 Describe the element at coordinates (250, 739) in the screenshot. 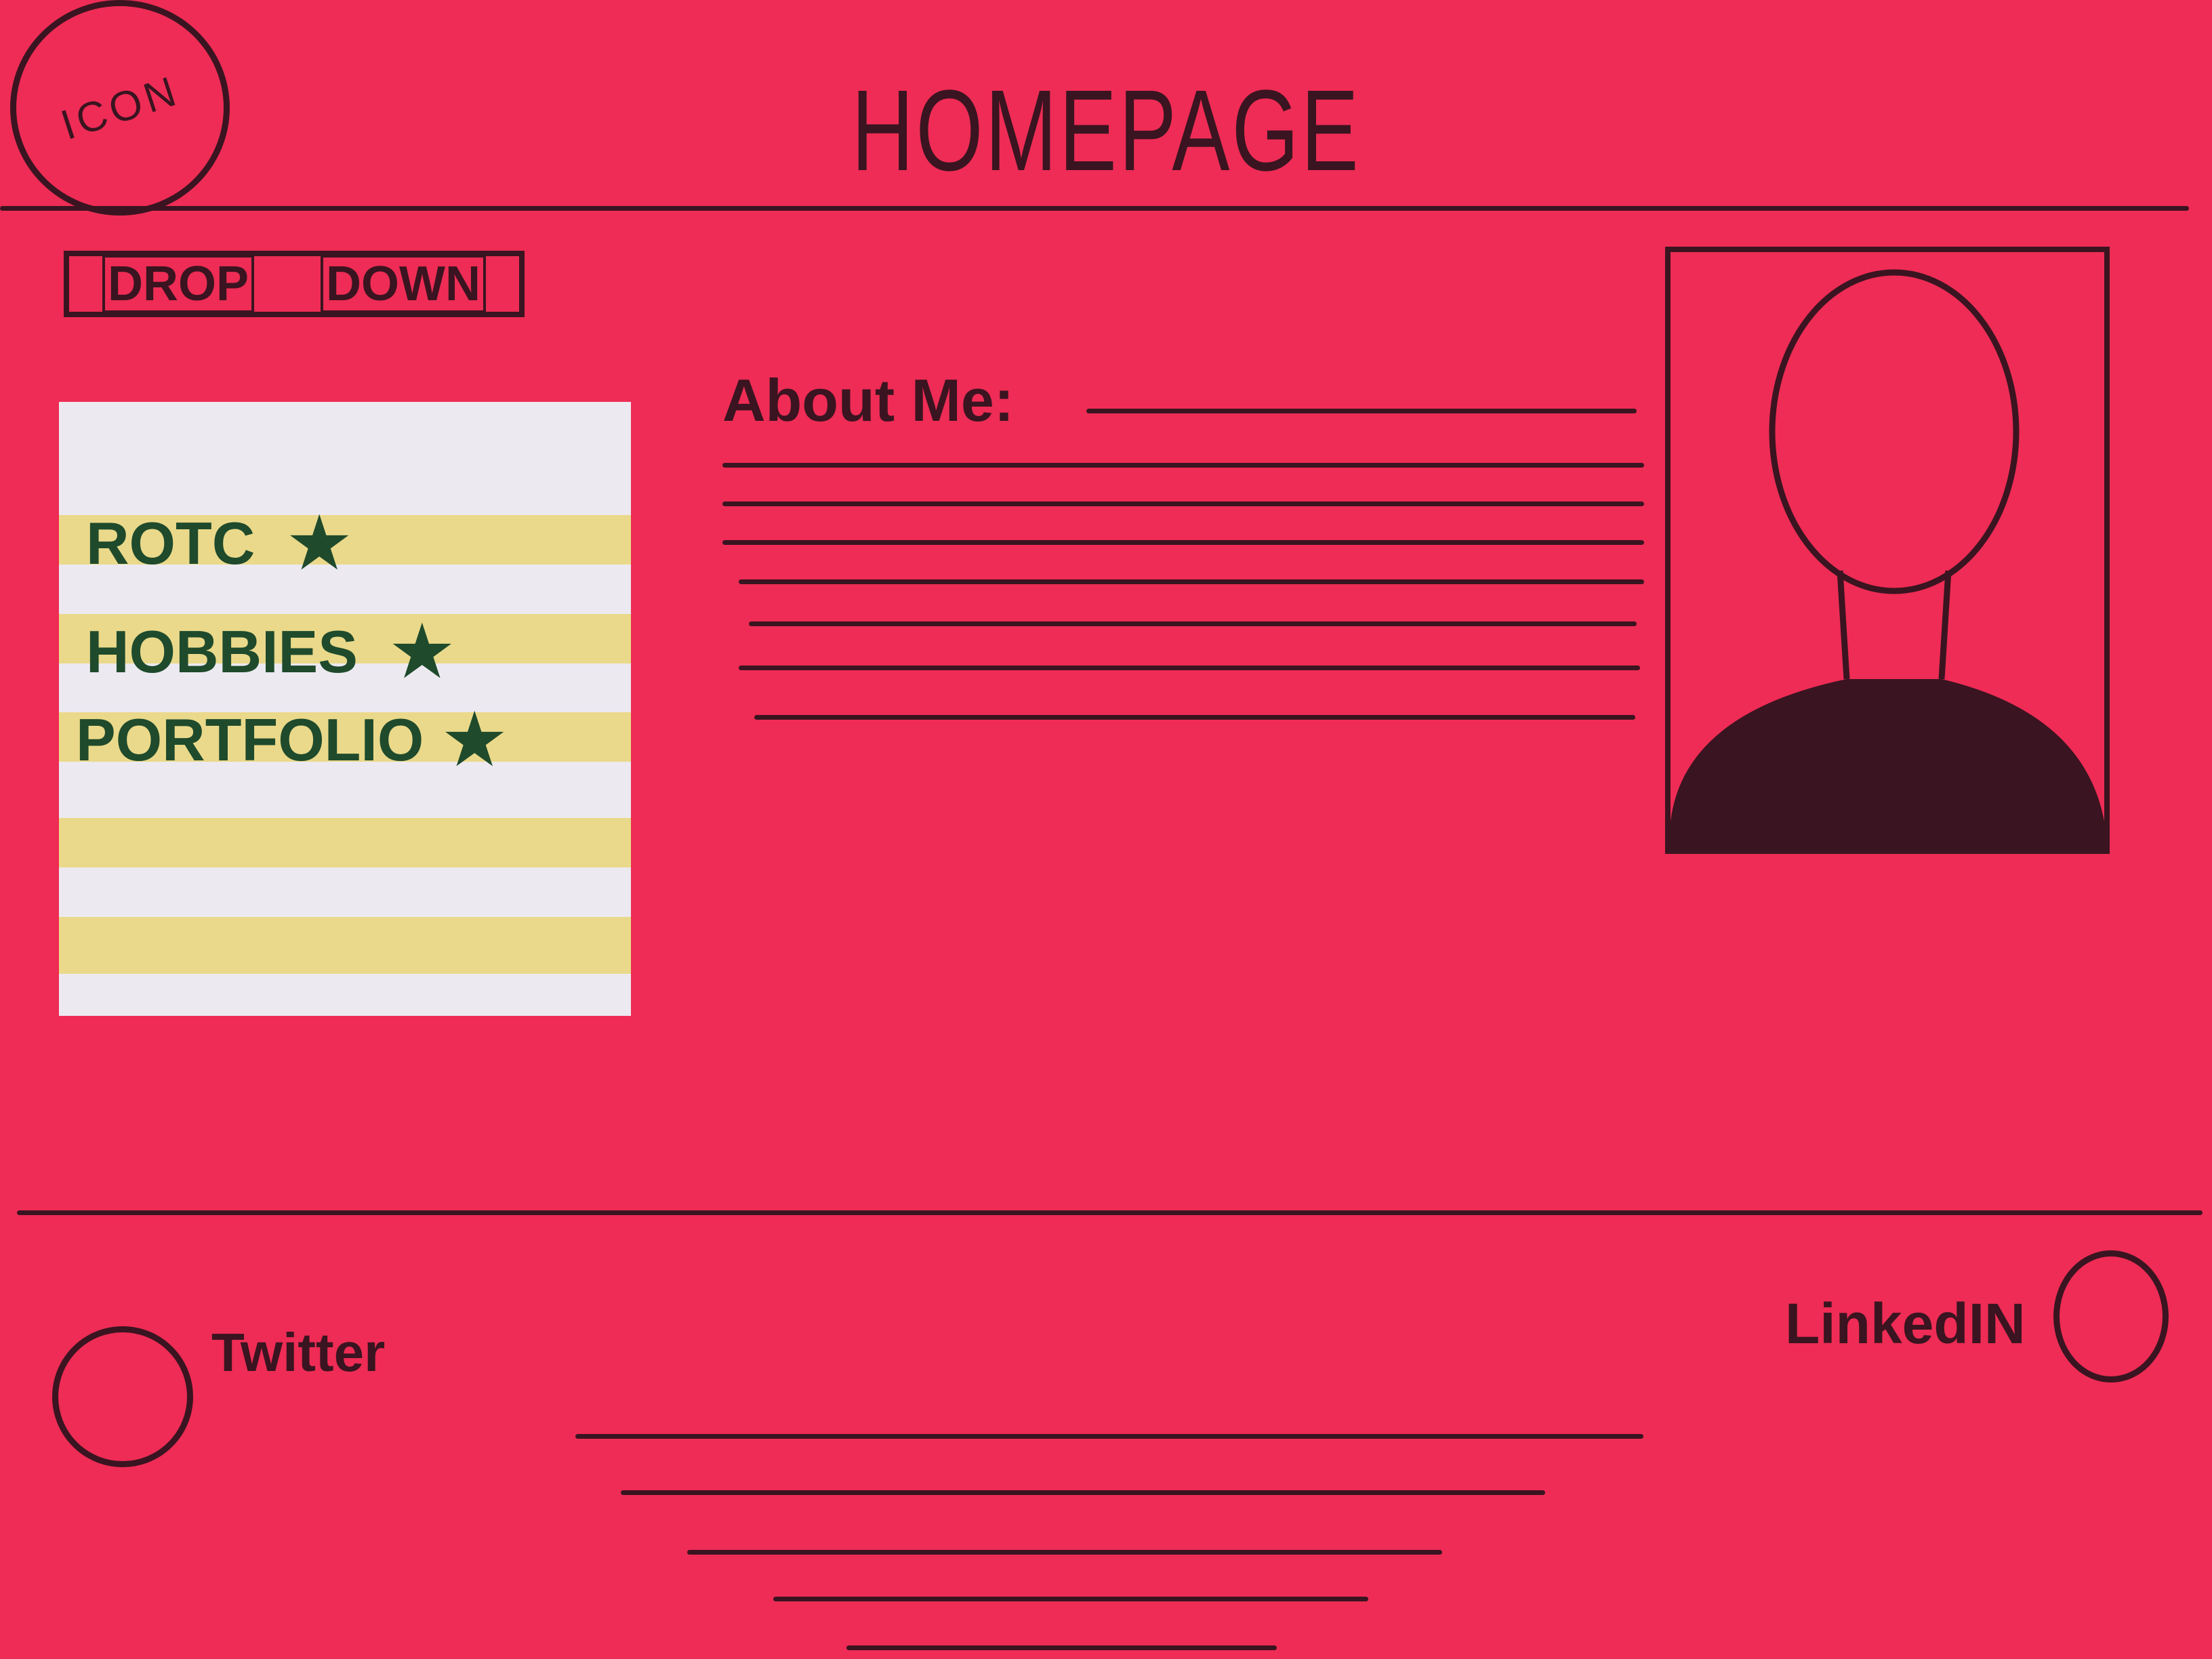

I see `menu-item-label: PORTFOLIO` at that location.